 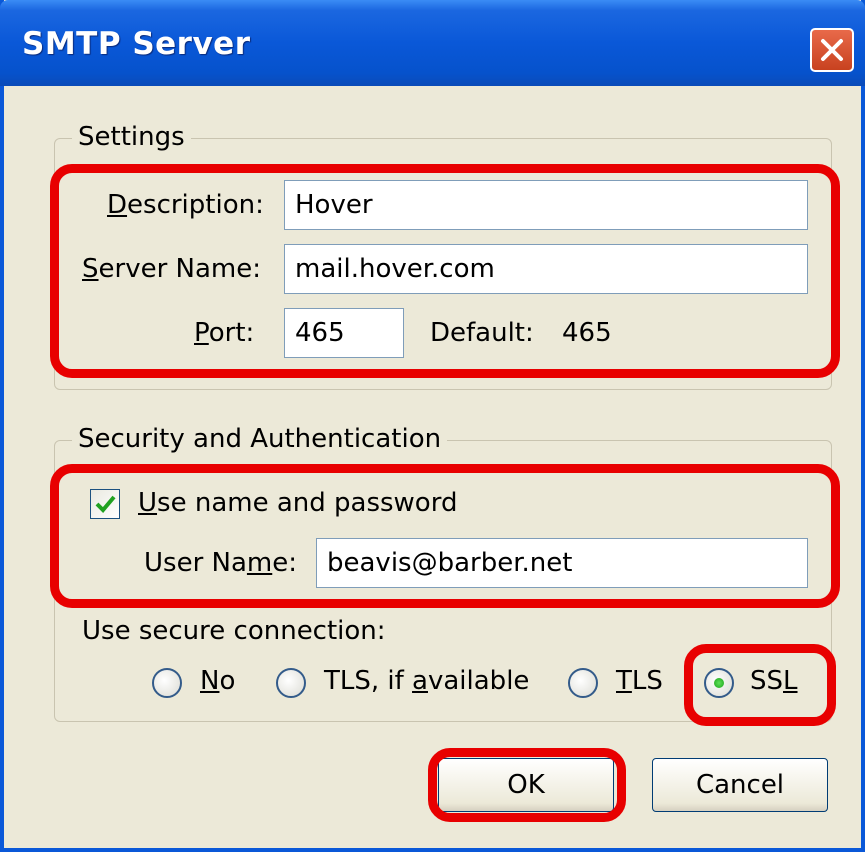 What do you see at coordinates (172, 269) in the screenshot?
I see `server-name-label: Server Name:` at bounding box center [172, 269].